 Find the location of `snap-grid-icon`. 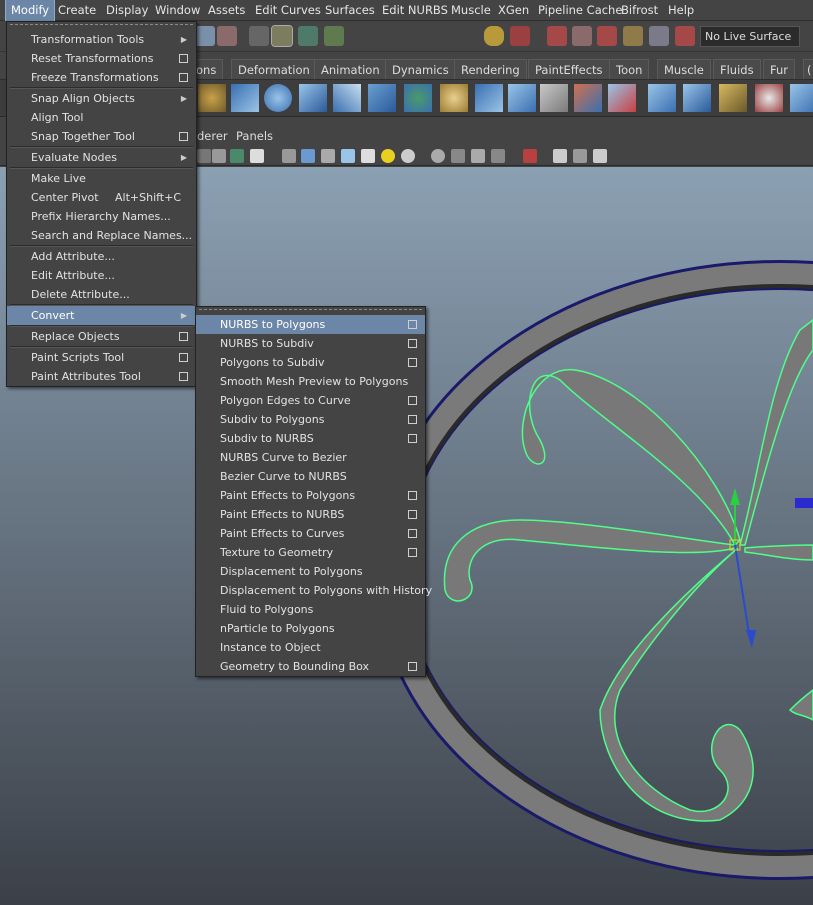

snap-grid-icon is located at coordinates (557, 36).